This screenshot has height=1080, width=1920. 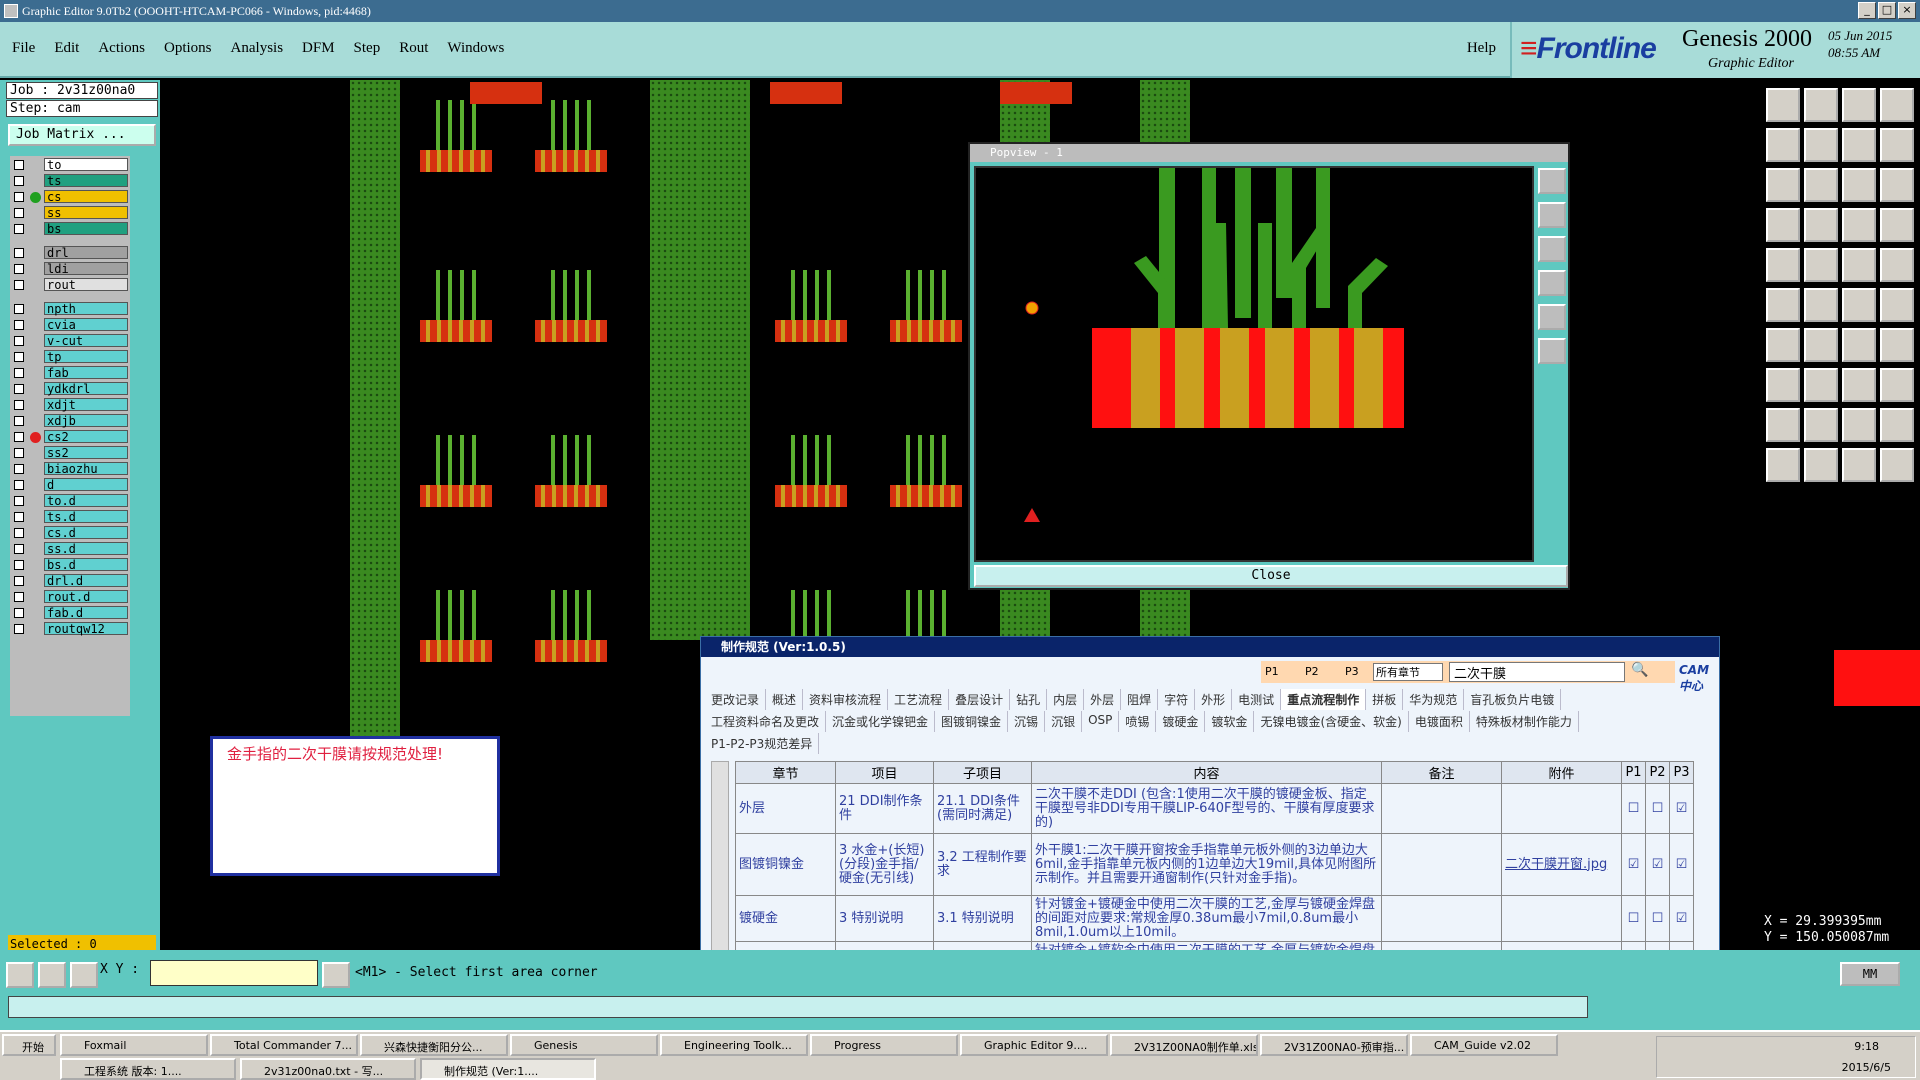 What do you see at coordinates (1138, 721) in the screenshot?
I see `spec-tab: 喷锡` at bounding box center [1138, 721].